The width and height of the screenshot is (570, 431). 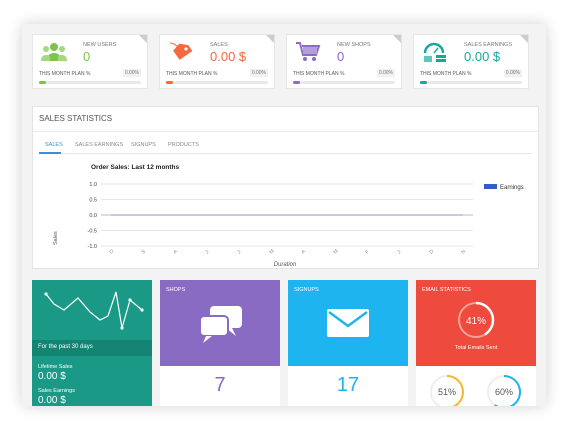 What do you see at coordinates (463, 251) in the screenshot?
I see `x-tick-label: N` at bounding box center [463, 251].